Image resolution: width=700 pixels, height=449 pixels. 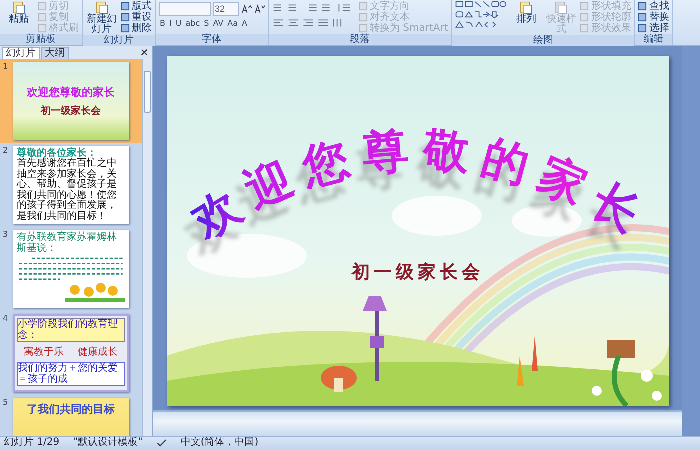 What do you see at coordinates (481, 15) in the screenshot?
I see `shapes-gallery` at bounding box center [481, 15].